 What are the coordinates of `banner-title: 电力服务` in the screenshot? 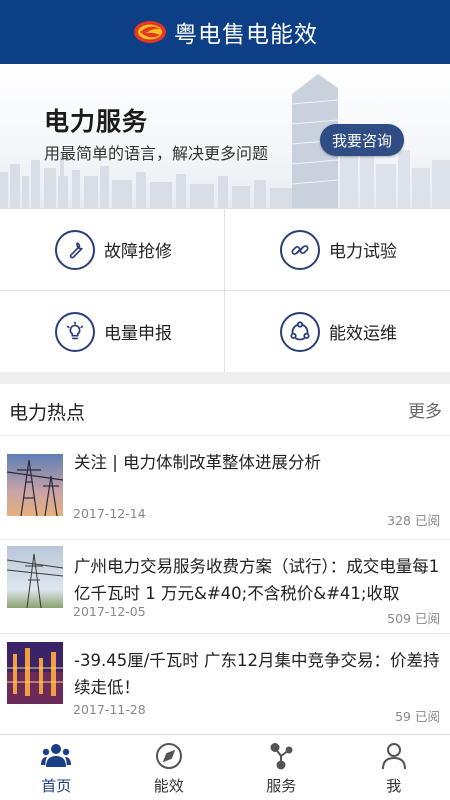 It's located at (96, 121).